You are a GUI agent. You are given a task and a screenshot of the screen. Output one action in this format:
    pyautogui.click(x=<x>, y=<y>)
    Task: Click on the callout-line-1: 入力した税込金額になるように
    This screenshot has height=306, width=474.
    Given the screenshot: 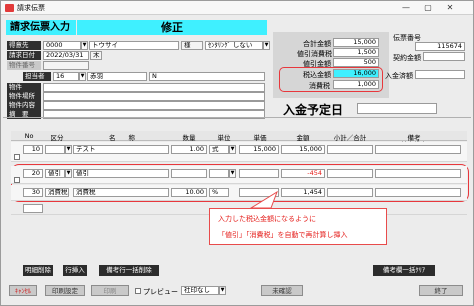 What is the action you would take?
    pyautogui.click(x=267, y=219)
    